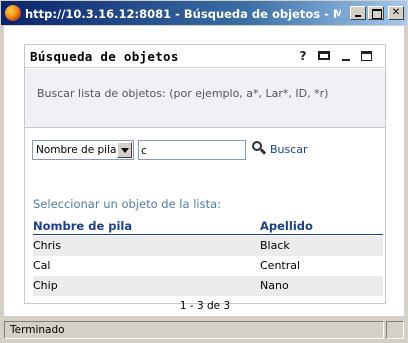  What do you see at coordinates (208, 227) in the screenshot?
I see `results-table-header: Nombre de pila Apellido` at bounding box center [208, 227].